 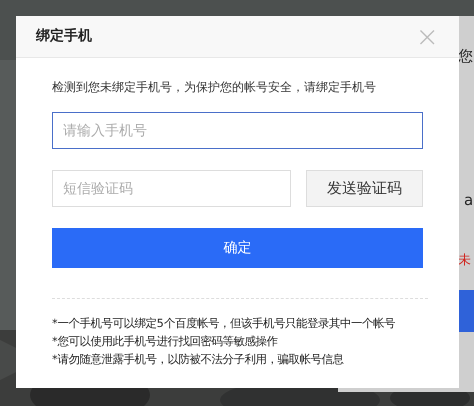 I want to click on code-input-field: 短信验证码, so click(x=171, y=188).